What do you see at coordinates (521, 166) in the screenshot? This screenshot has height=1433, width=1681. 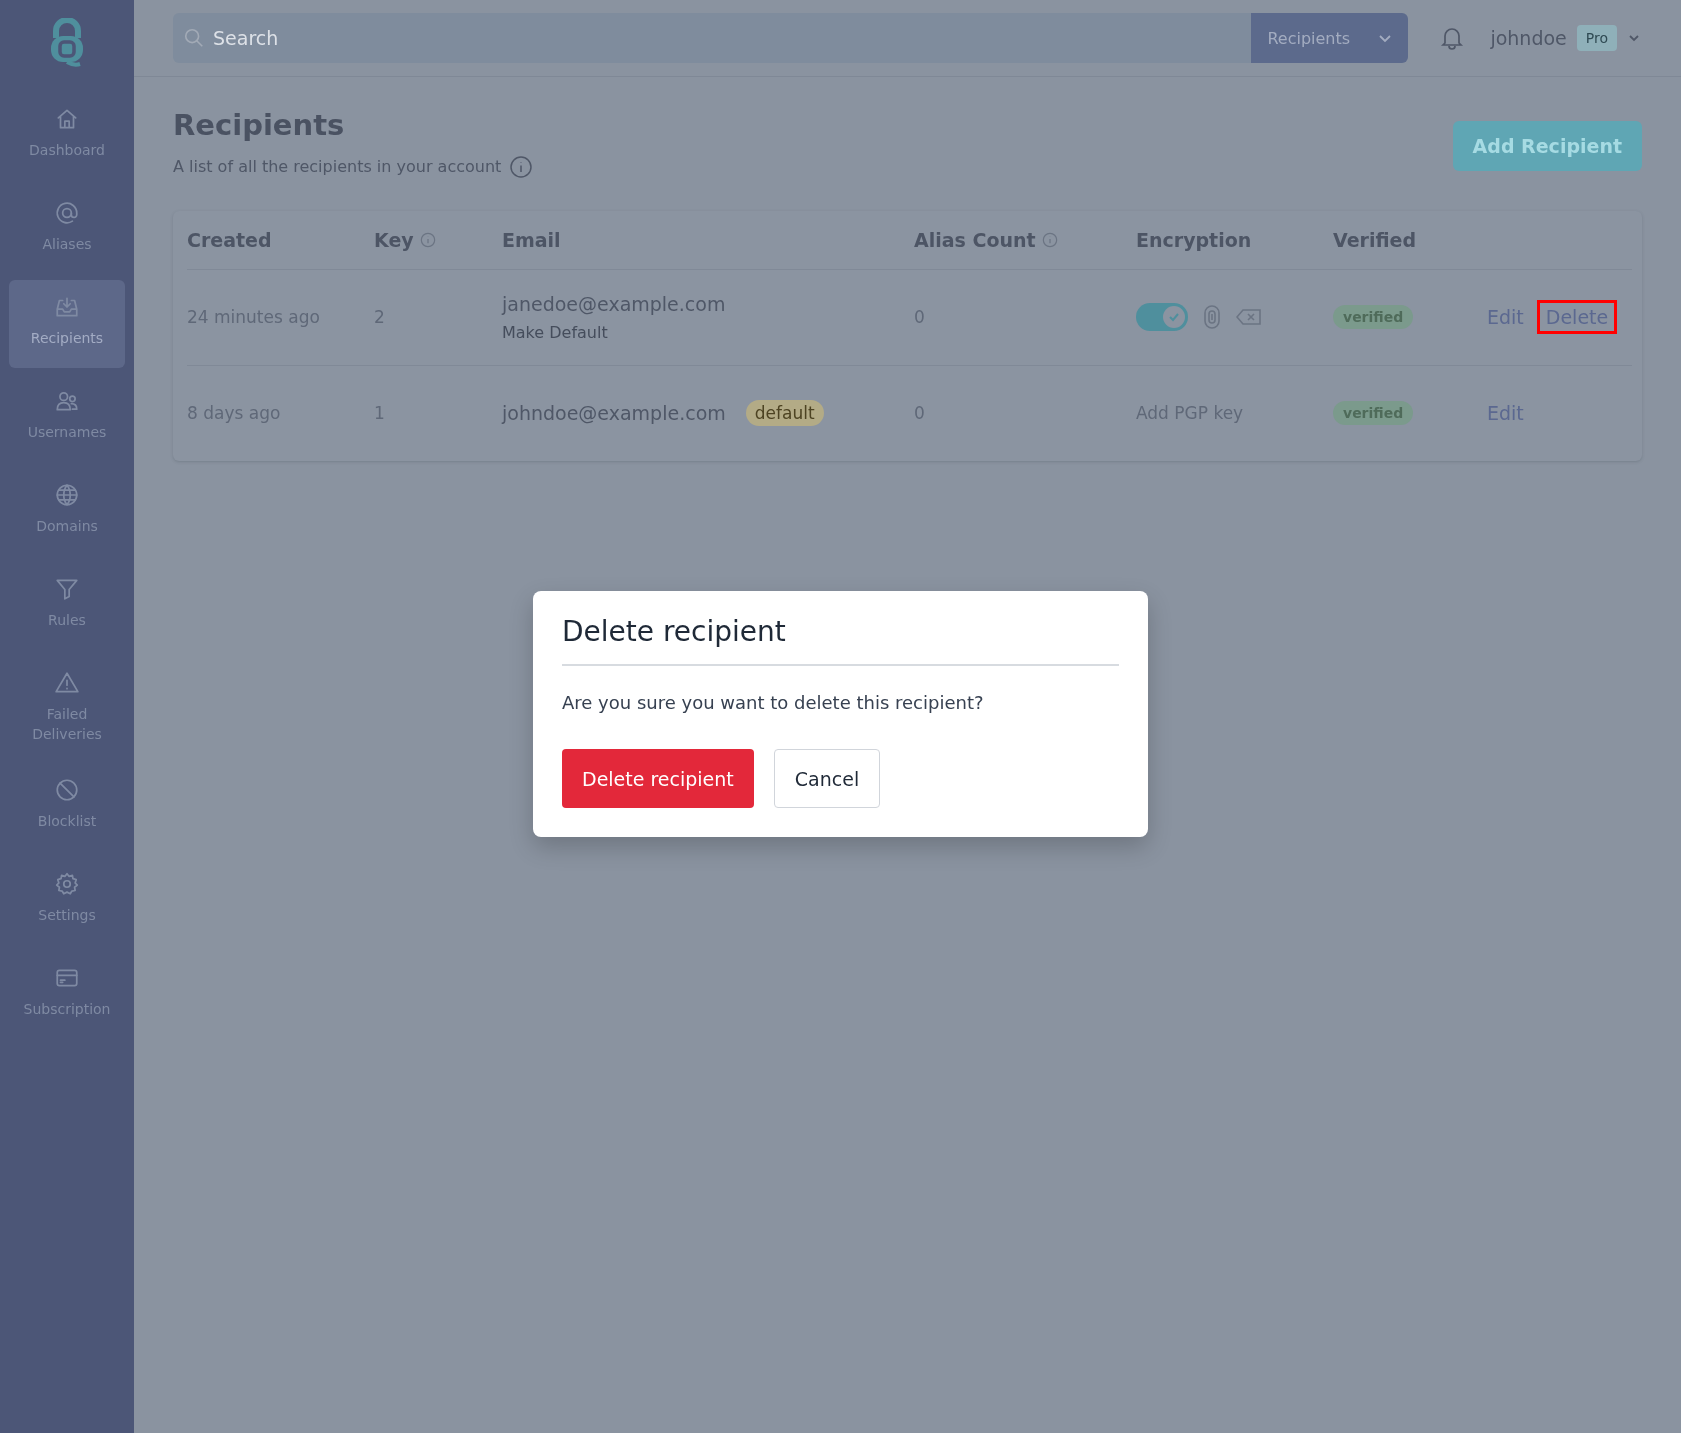 I see `info-icon` at bounding box center [521, 166].